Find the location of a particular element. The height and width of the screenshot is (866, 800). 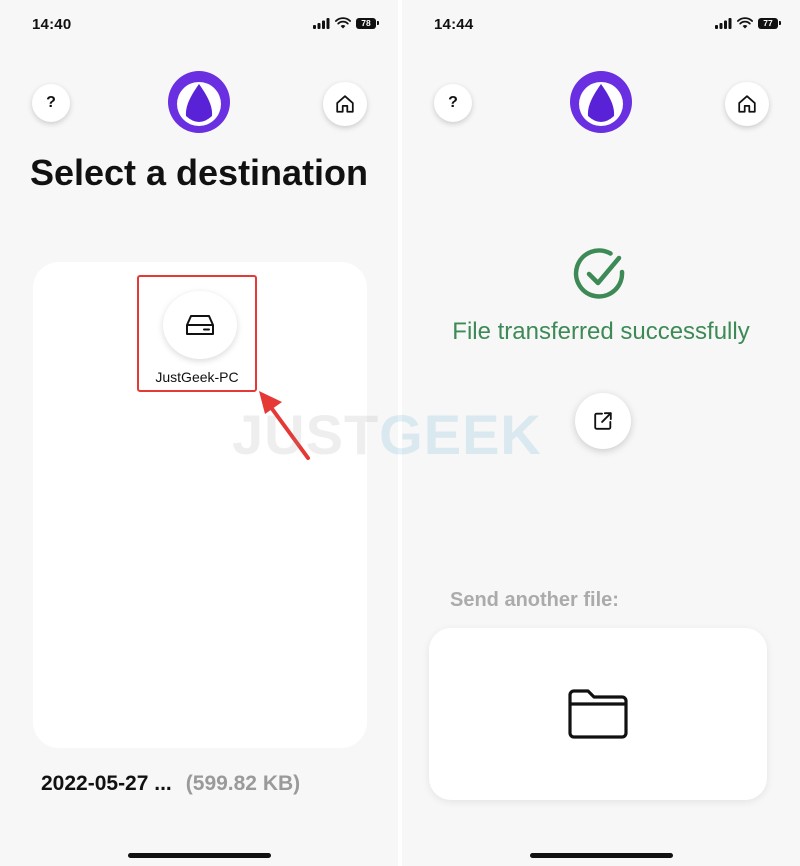

check-circle-icon is located at coordinates (599, 273).